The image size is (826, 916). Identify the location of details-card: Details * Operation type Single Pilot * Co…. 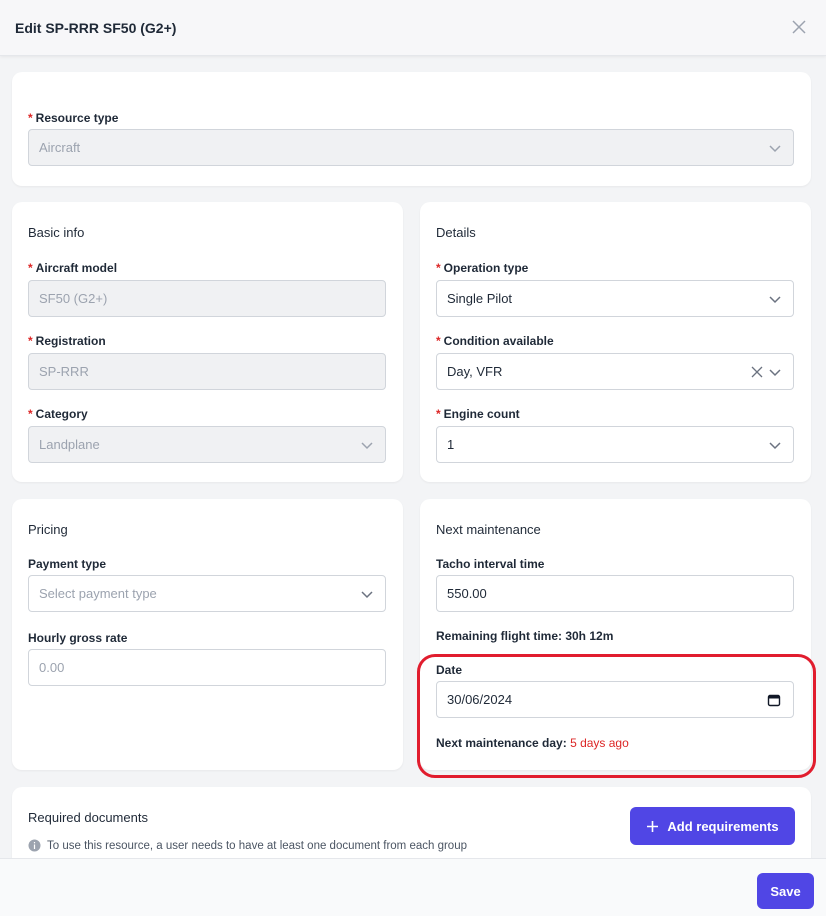
(615, 342).